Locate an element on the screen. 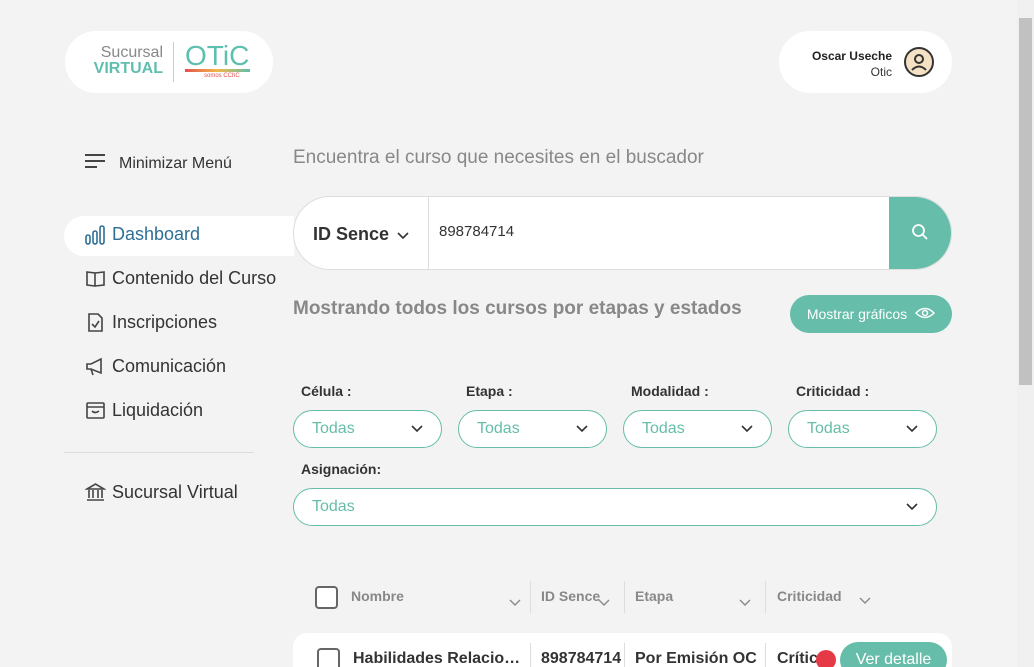 The height and width of the screenshot is (667, 1034). sidebar-item-dashboard: Dashboard is located at coordinates (142, 234).